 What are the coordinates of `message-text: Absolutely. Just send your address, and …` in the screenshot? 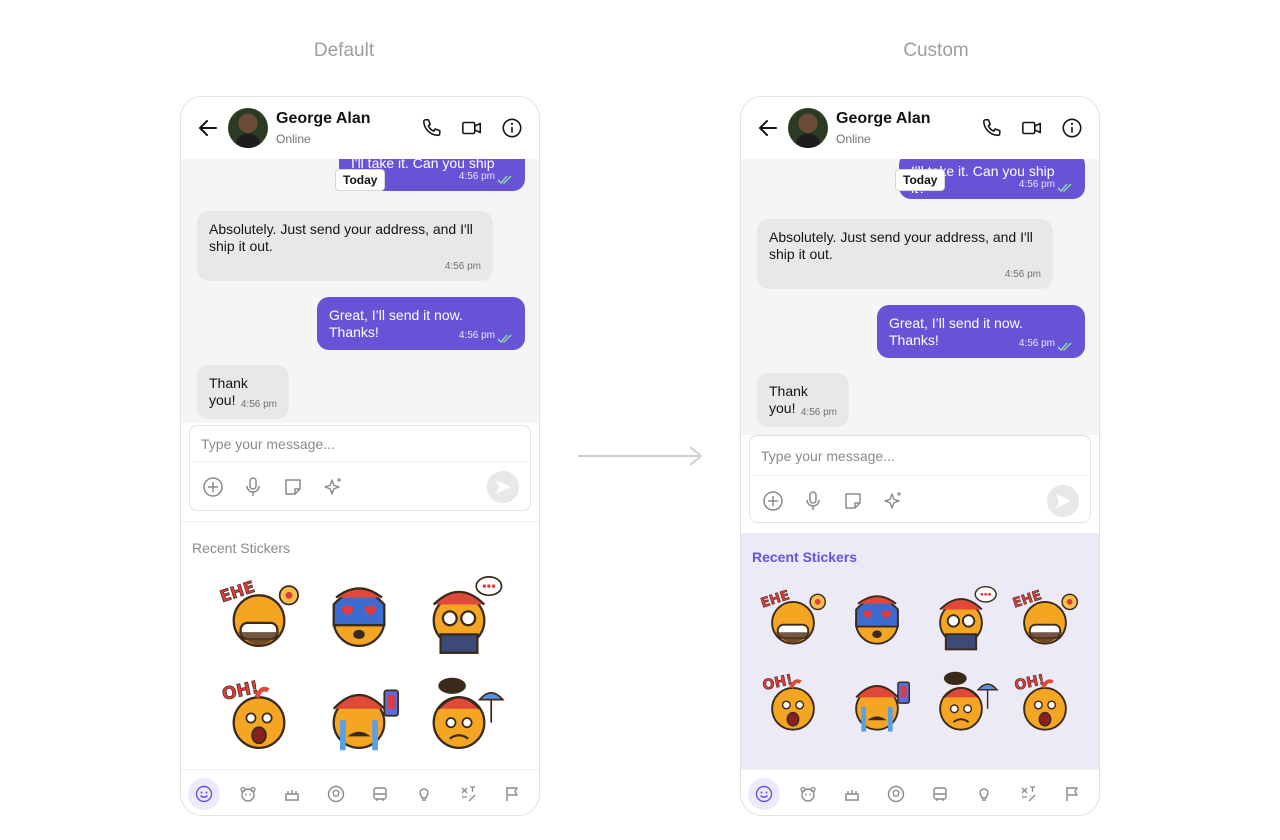 It's located at (901, 245).